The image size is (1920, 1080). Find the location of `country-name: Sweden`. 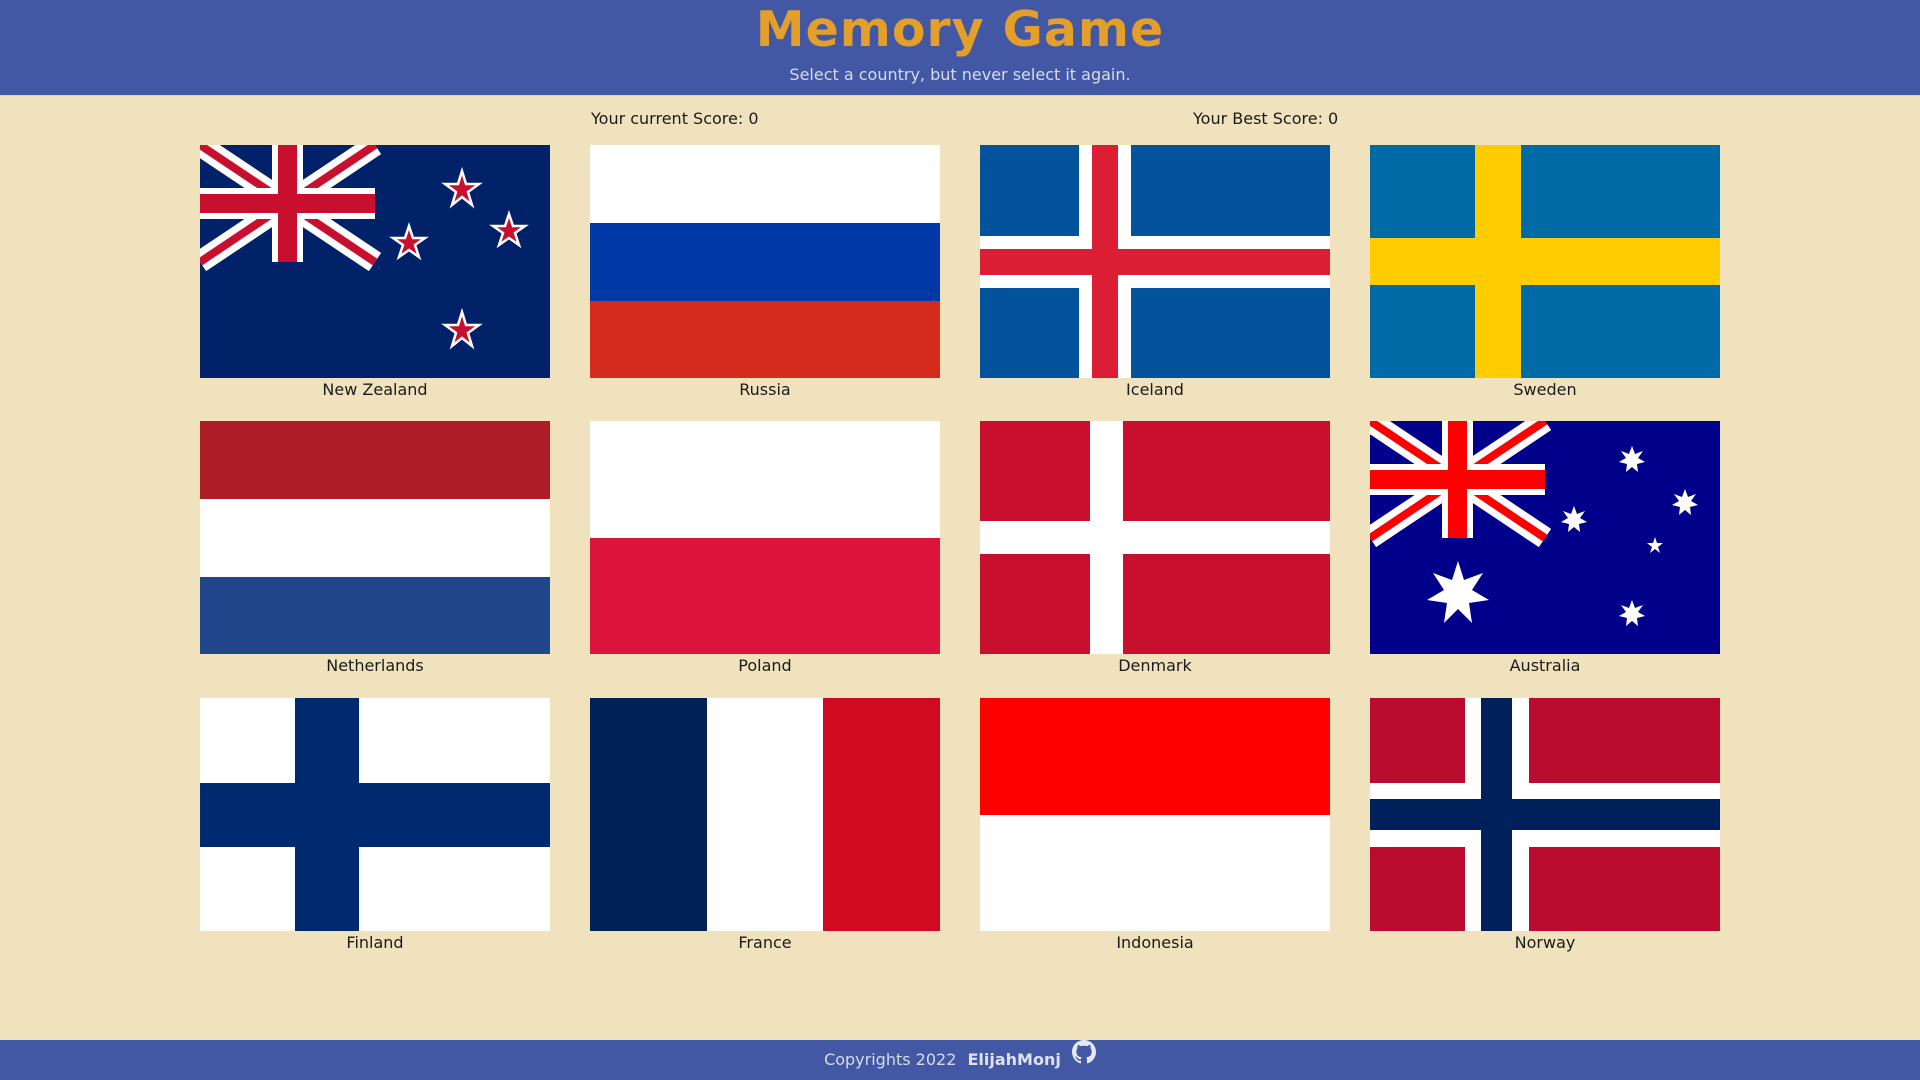

country-name: Sweden is located at coordinates (1545, 389).